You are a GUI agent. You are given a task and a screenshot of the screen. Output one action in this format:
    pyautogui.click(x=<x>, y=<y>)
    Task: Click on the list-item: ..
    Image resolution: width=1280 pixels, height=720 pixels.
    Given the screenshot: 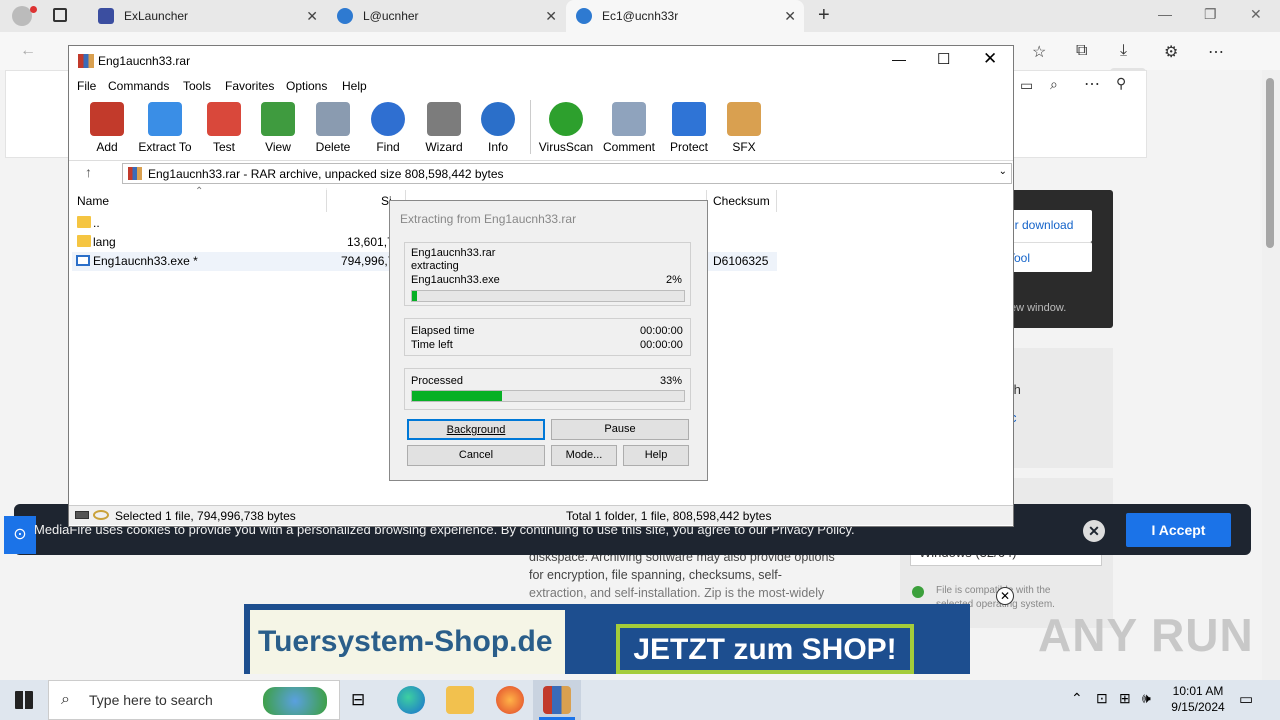 What is the action you would take?
    pyautogui.click(x=197, y=223)
    